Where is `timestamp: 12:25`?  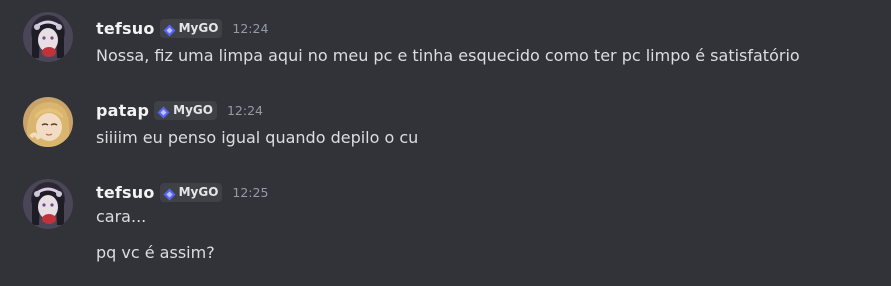
timestamp: 12:25 is located at coordinates (250, 192).